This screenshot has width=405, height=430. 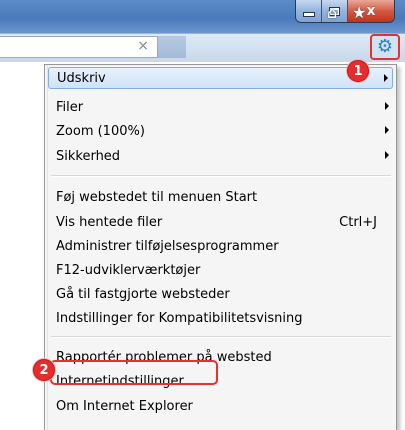 What do you see at coordinates (157, 197) in the screenshot?
I see `menu-item-label: Føj webstedet til menuen Start` at bounding box center [157, 197].